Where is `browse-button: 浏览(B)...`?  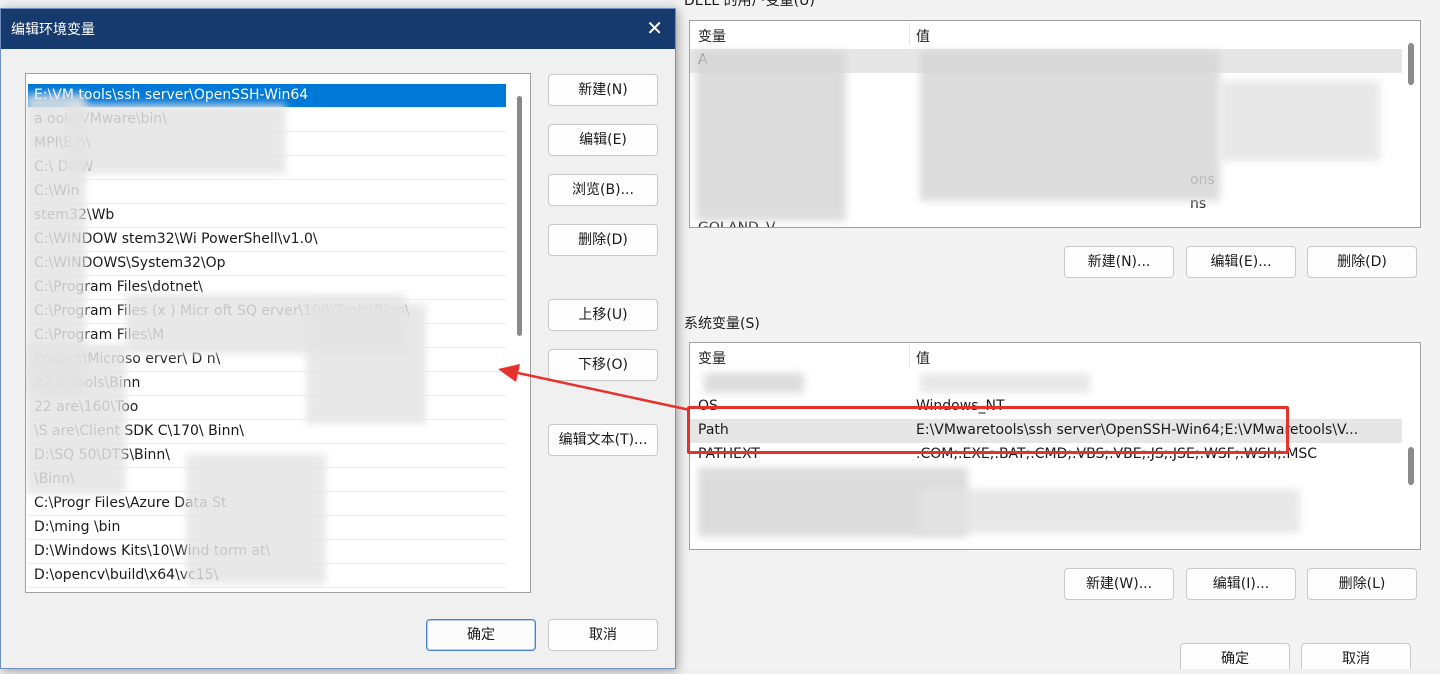
browse-button: 浏览(B)... is located at coordinates (603, 190).